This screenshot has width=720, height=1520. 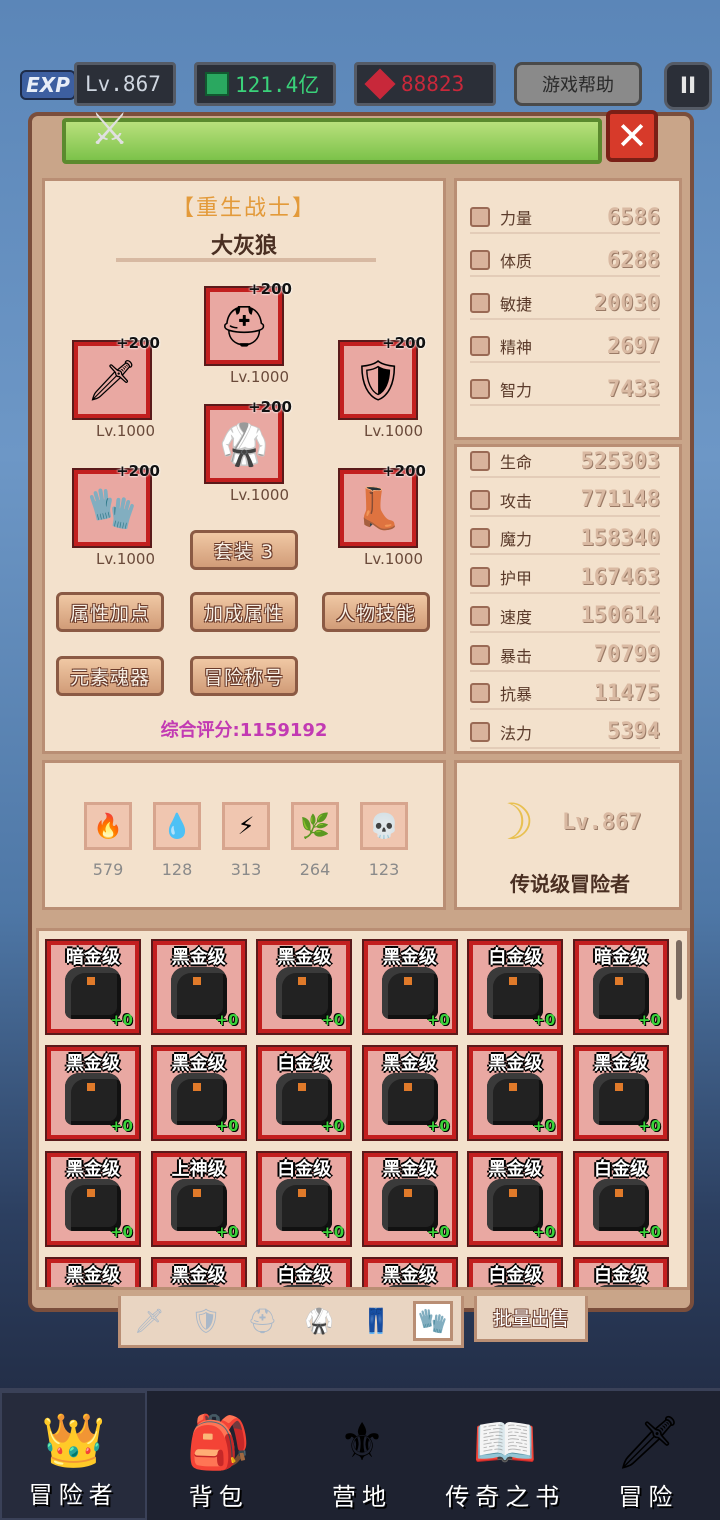 What do you see at coordinates (383, 504) in the screenshot?
I see `equip-slot-boots: 👢 +200` at bounding box center [383, 504].